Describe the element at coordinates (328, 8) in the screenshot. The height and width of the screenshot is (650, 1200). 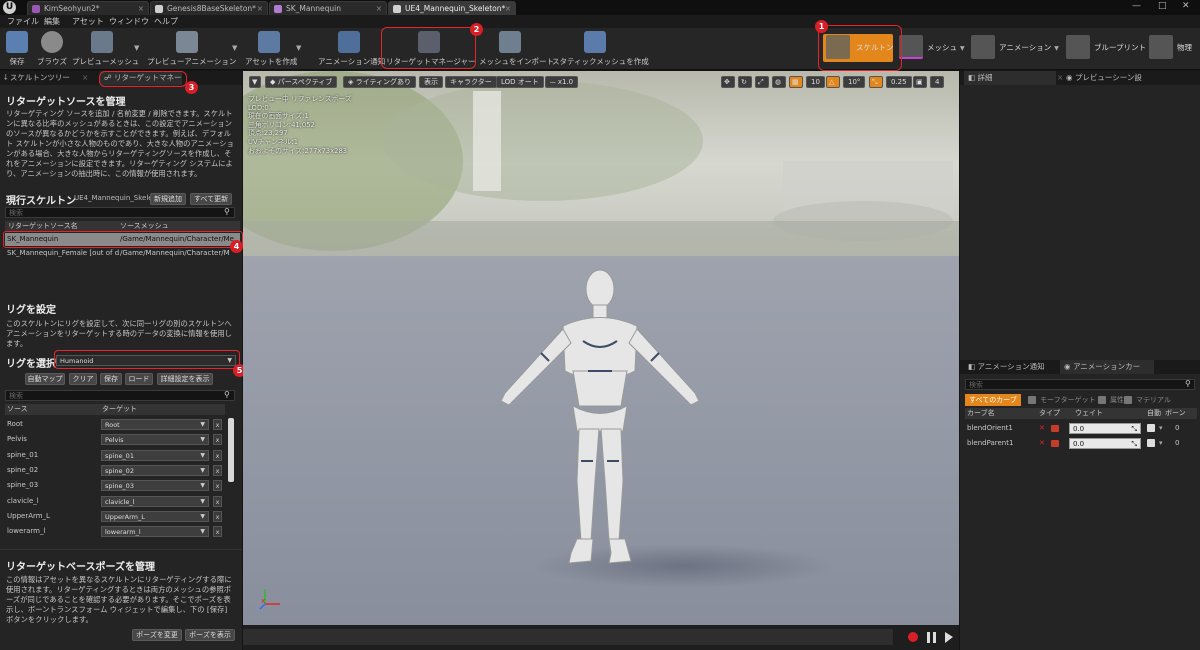
I see `doc-tab-sk-mannequin: SK_Mannequin ×` at that location.